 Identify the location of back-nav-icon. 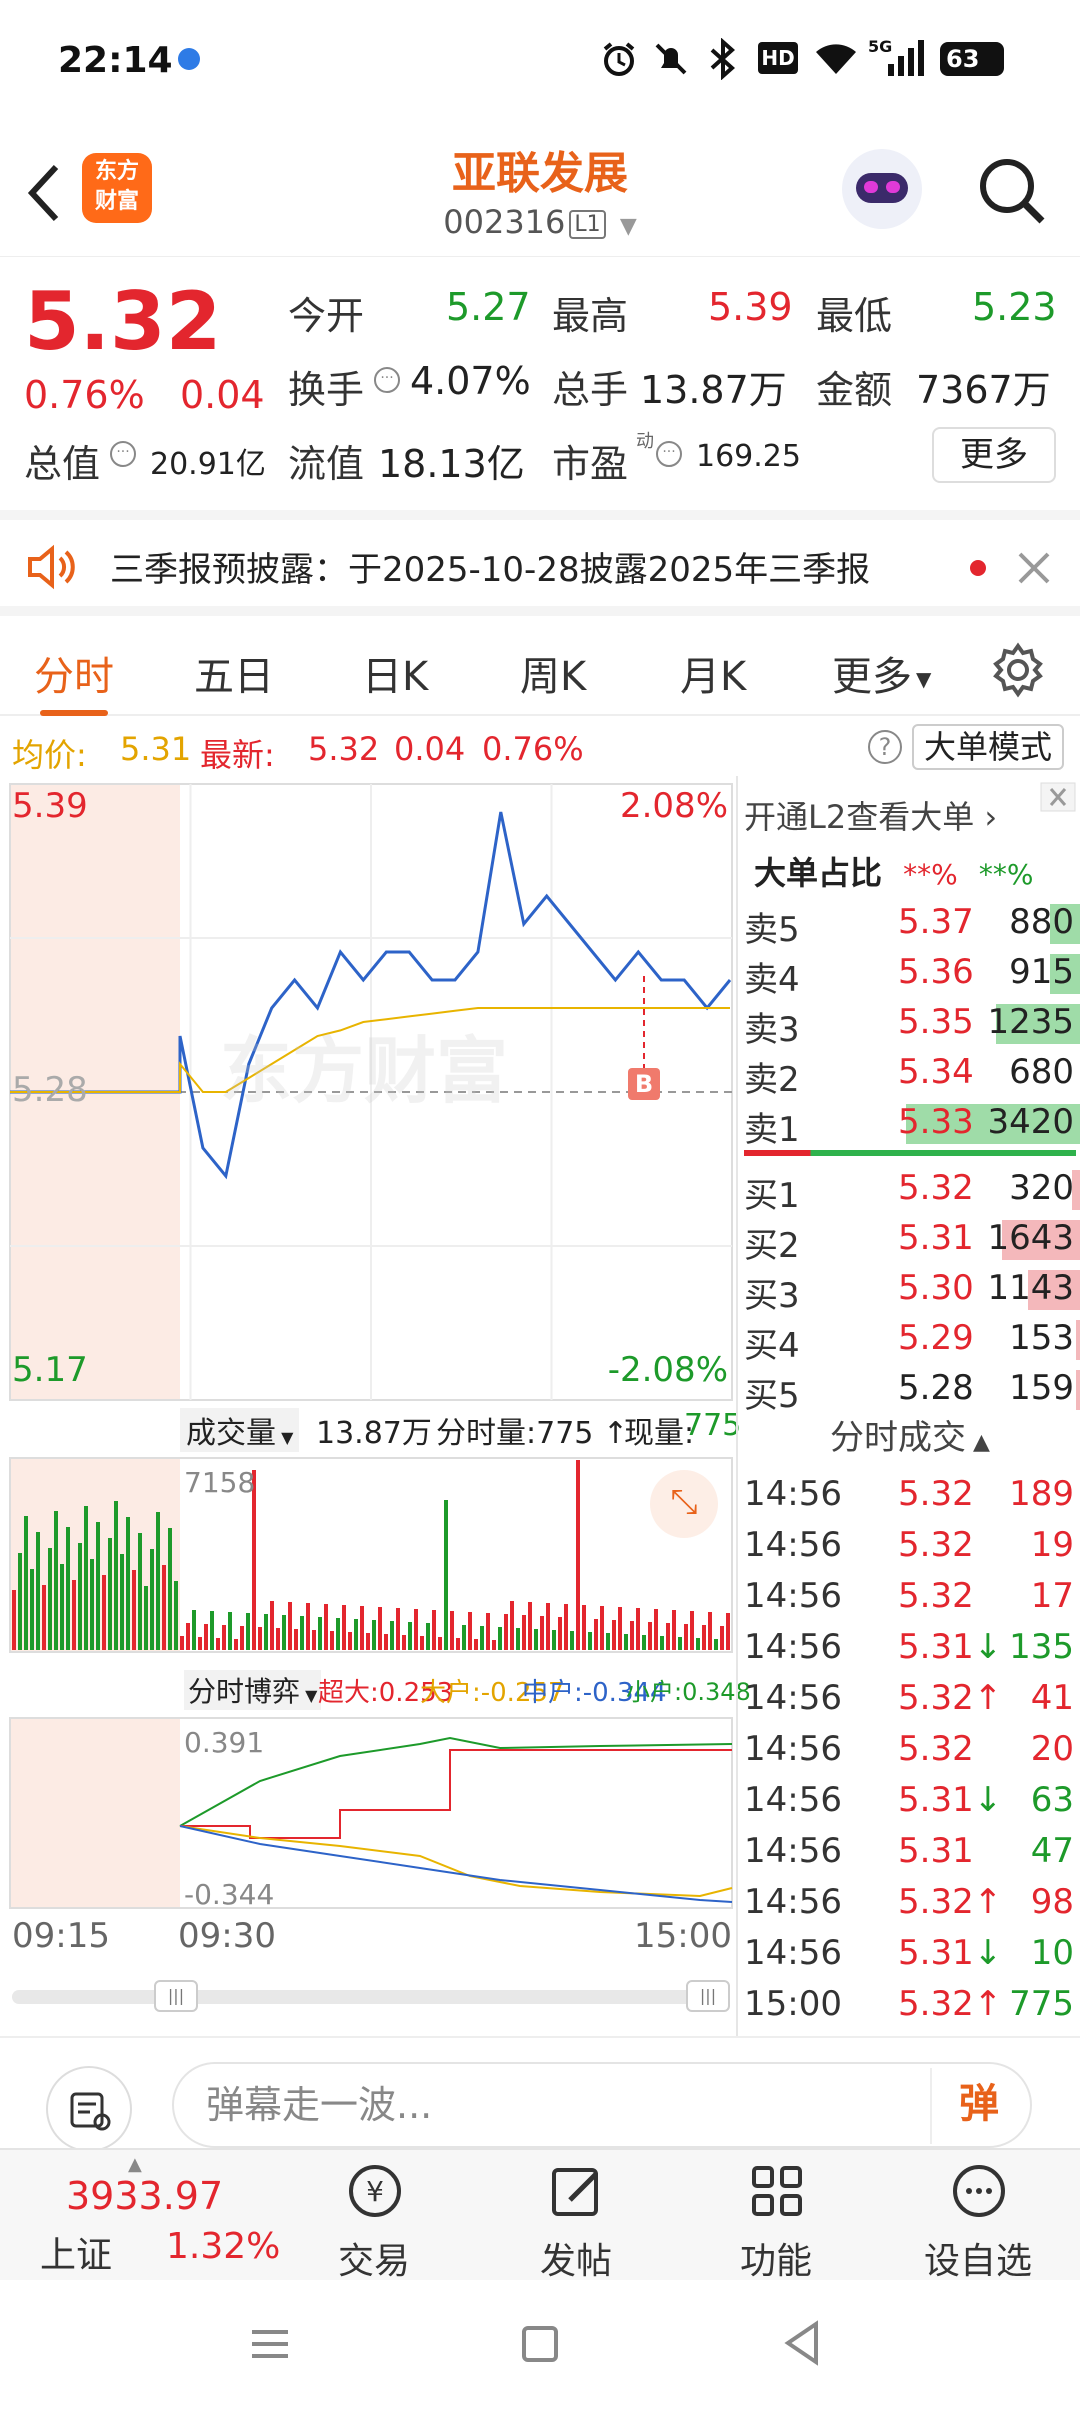
(802, 2343).